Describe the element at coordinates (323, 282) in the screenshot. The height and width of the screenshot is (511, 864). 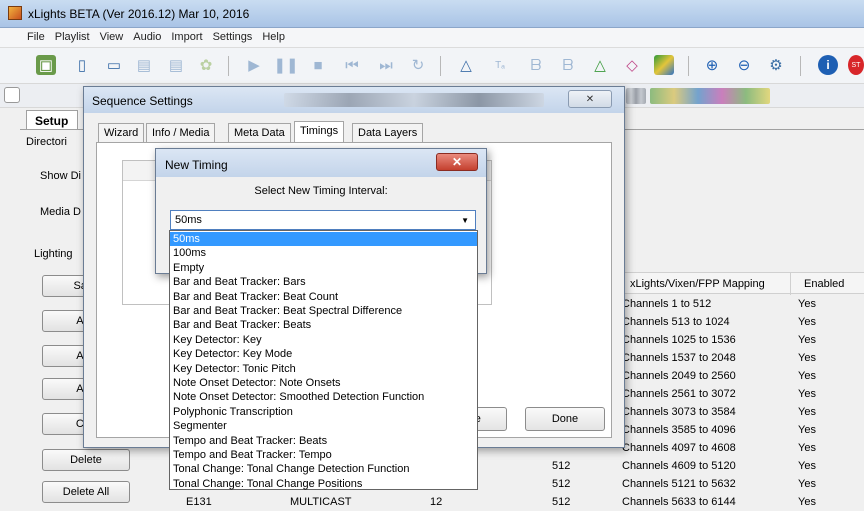
I see `dropdown-option: Bar and Beat Tracker: Bars` at that location.